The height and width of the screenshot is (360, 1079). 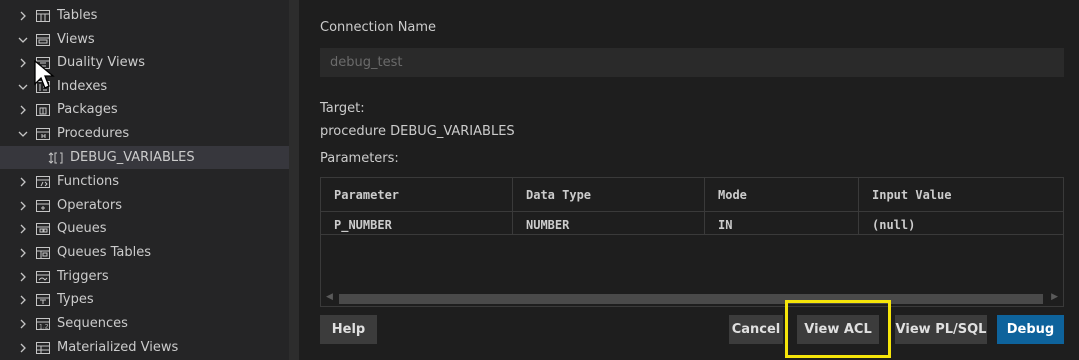 What do you see at coordinates (89, 205) in the screenshot?
I see `tree-item-label: Operators` at bounding box center [89, 205].